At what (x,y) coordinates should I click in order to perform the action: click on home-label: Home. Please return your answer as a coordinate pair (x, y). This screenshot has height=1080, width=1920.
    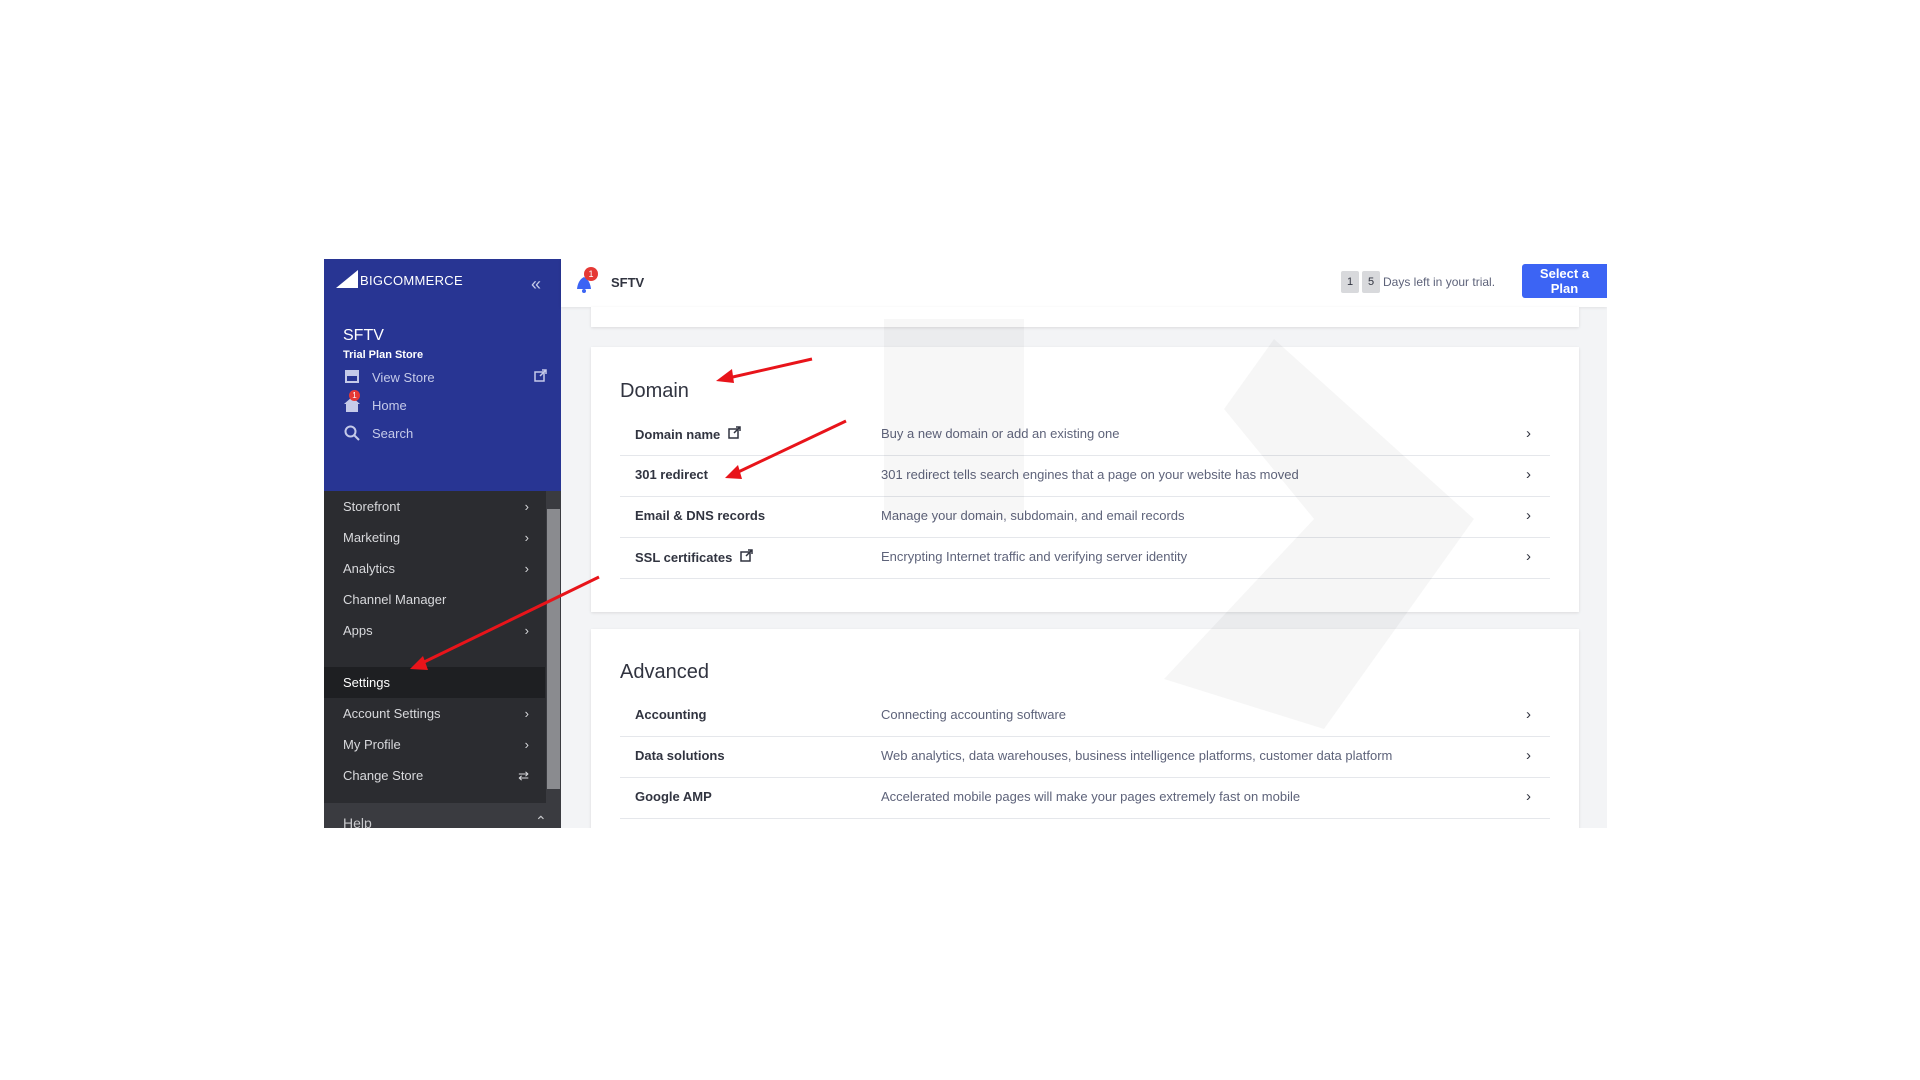
    Looking at the image, I should click on (389, 405).